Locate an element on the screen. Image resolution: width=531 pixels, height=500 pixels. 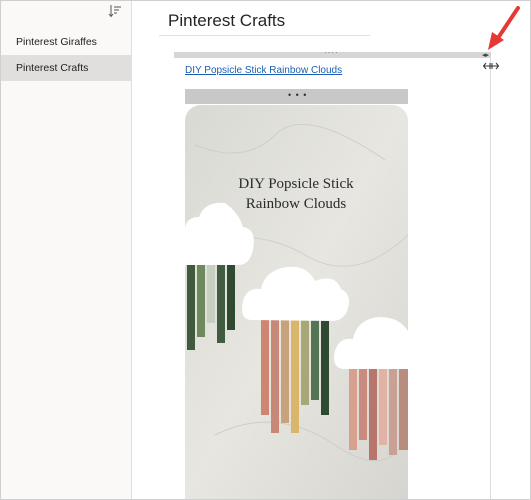
note-container-handle: ···· is located at coordinates (332, 53).